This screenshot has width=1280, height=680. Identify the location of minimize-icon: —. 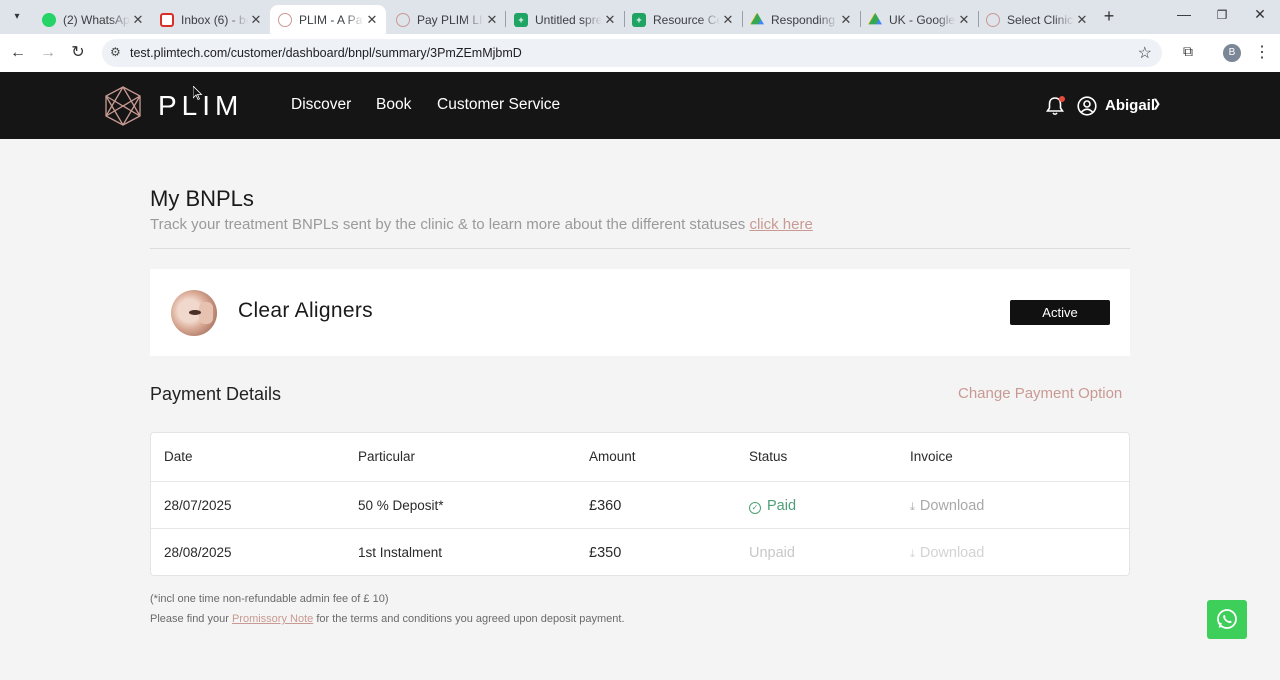
(1184, 14).